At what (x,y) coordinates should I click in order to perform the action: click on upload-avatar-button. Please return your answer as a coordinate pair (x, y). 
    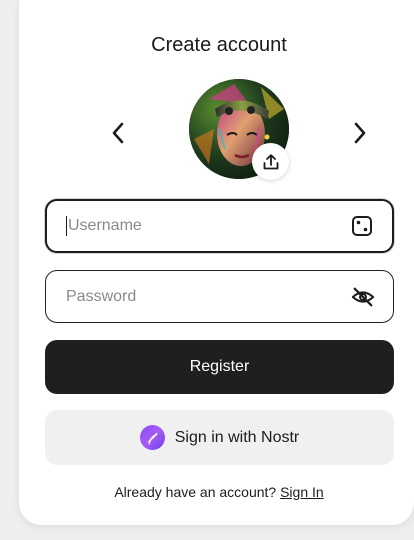
    Looking at the image, I should click on (270, 161).